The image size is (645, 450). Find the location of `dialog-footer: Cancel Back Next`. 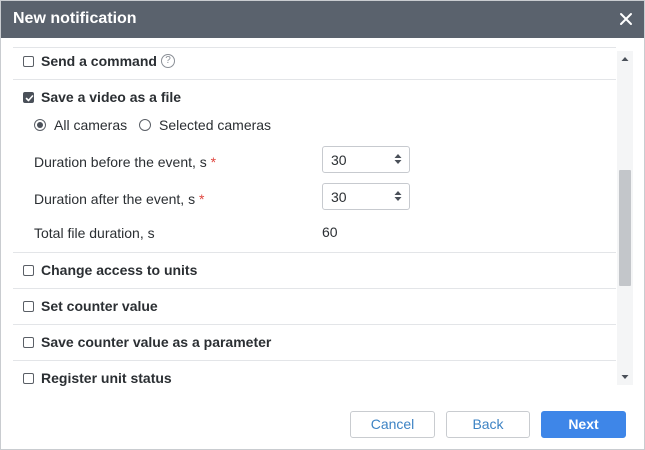

dialog-footer: Cancel Back Next is located at coordinates (322, 423).